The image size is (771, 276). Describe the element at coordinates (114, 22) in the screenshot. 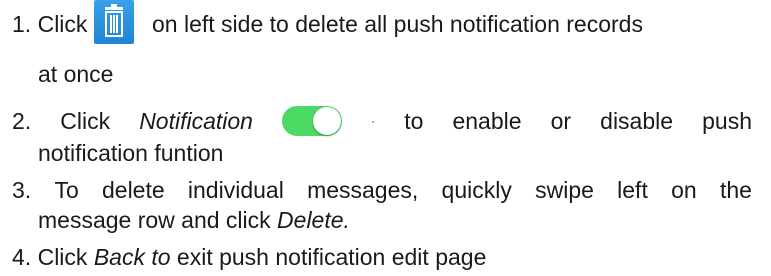

I see `trash-icon` at that location.